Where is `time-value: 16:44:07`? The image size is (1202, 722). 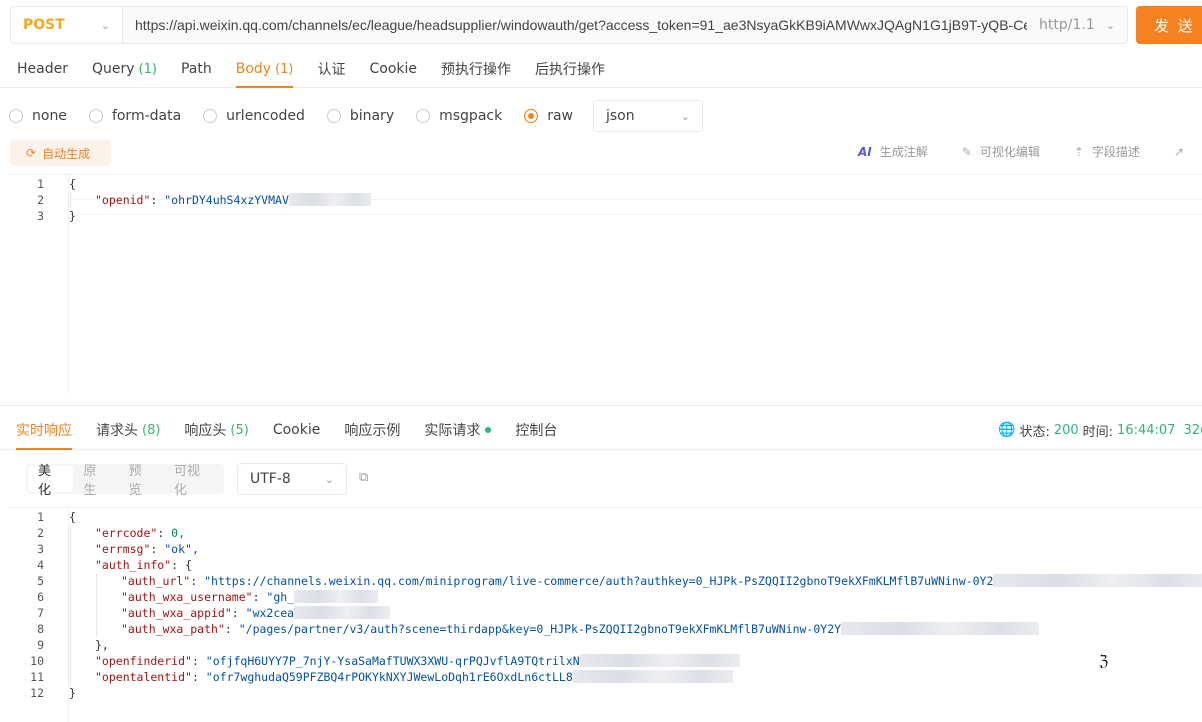
time-value: 16:44:07 is located at coordinates (1146, 430).